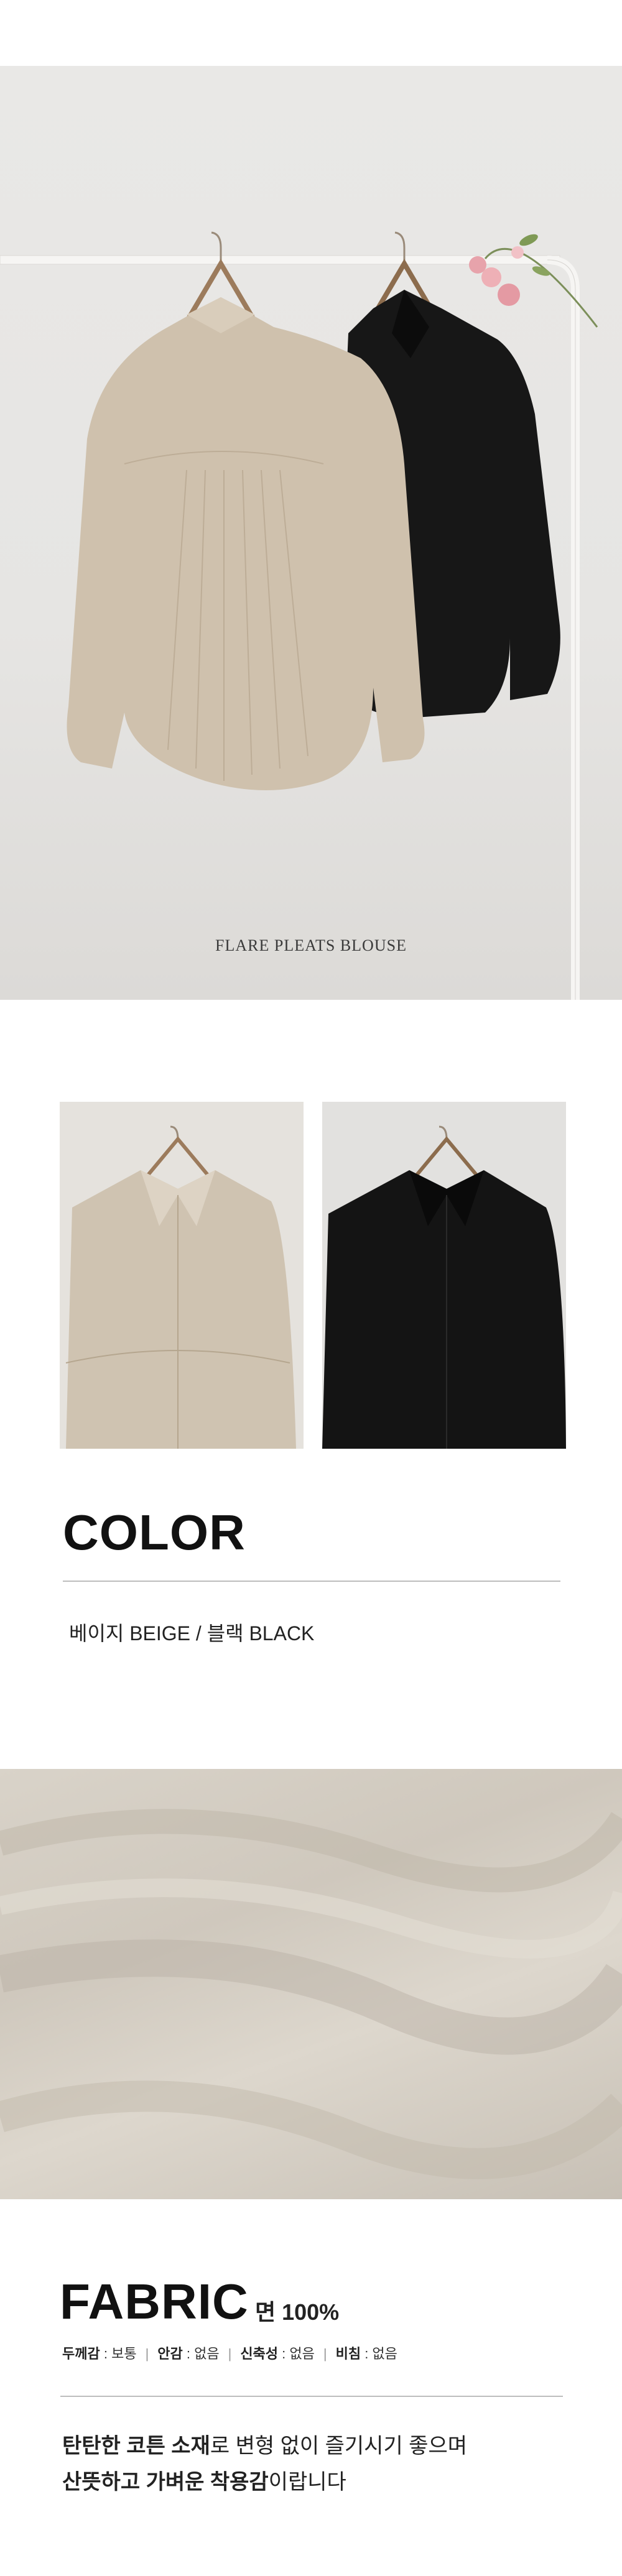 This screenshot has height=2576, width=622. Describe the element at coordinates (136, 2446) in the screenshot. I see `fabric-description-highlight: 탄탄한 코튼 소재` at that location.